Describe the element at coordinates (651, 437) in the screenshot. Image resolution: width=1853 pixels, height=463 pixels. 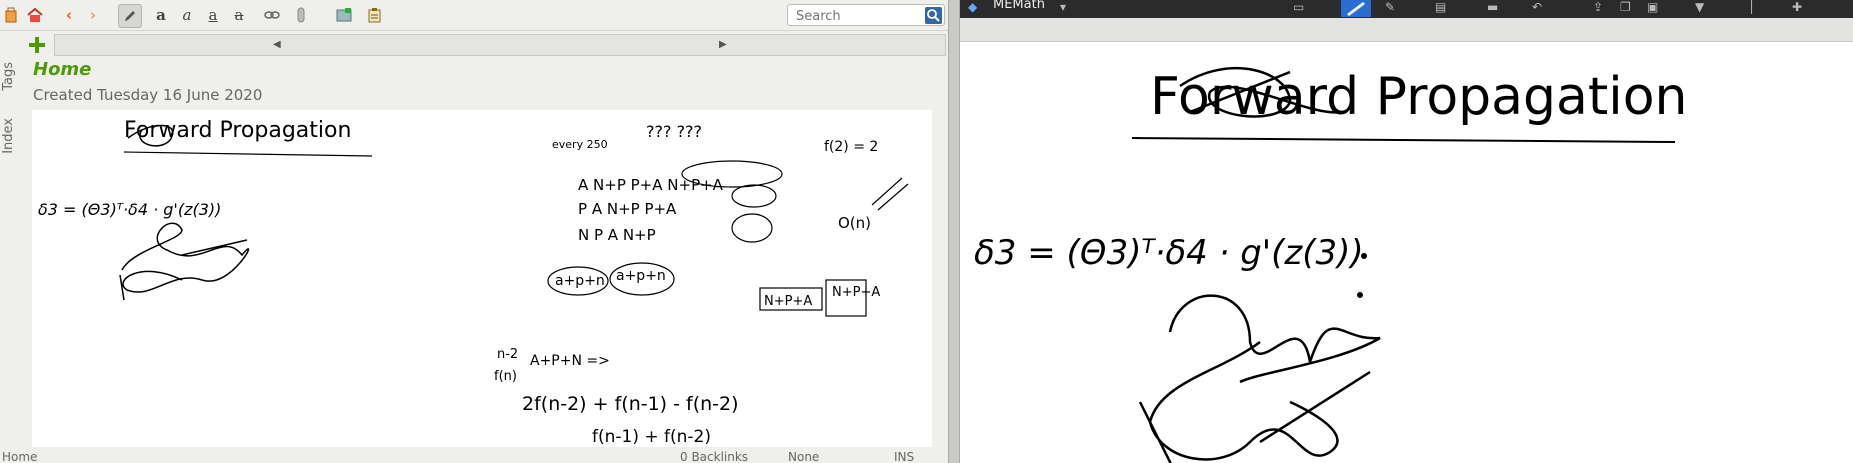
I see `note-scribble-13: f(n-1) + f(n-2)` at that location.